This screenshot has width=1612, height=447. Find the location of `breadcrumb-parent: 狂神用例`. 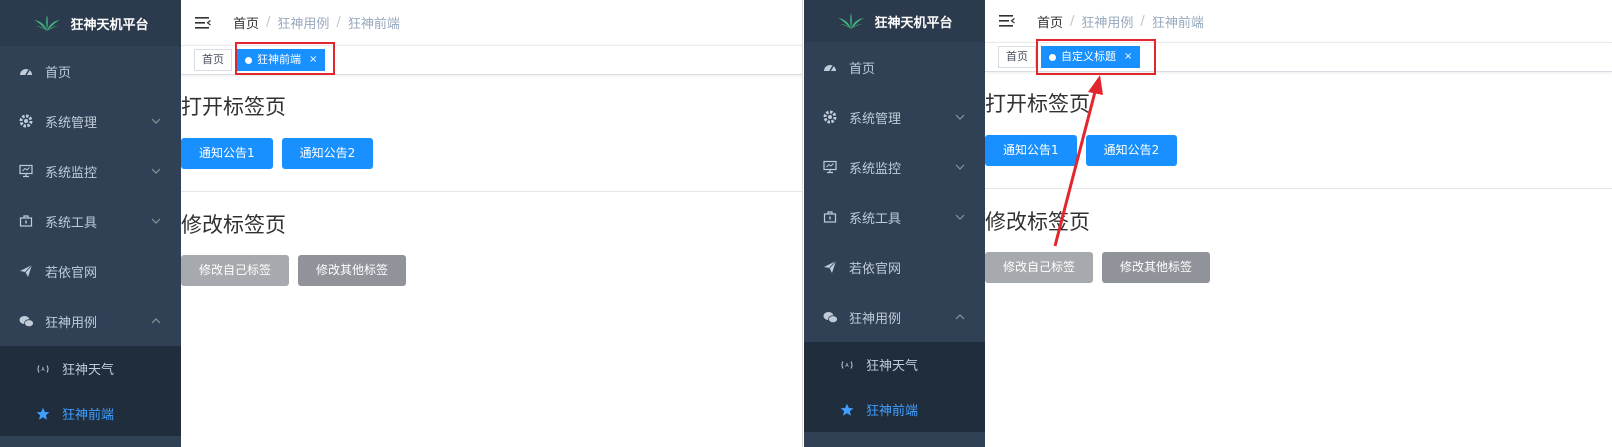

breadcrumb-parent: 狂神用例 is located at coordinates (303, 24).